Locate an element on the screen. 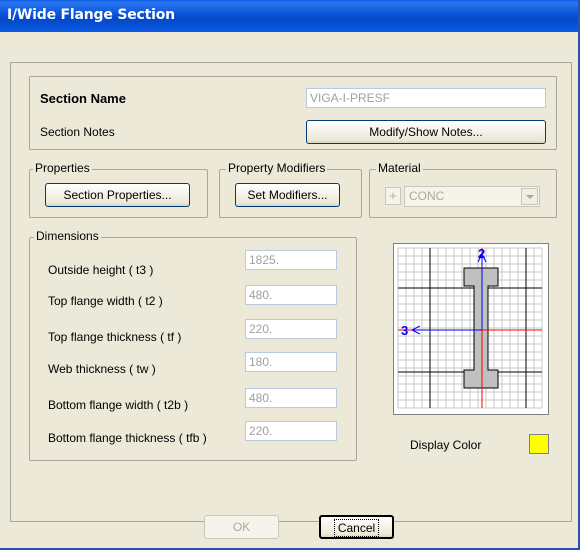 The image size is (582, 550). cancel-button: Cancel is located at coordinates (356, 527).